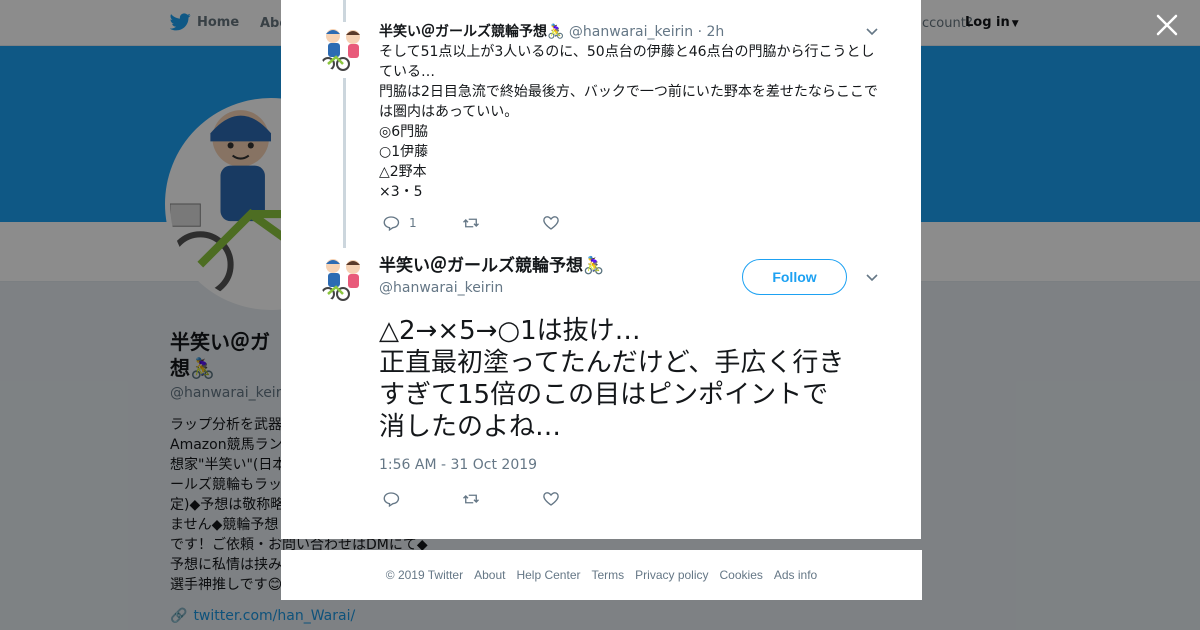 Image resolution: width=1200 pixels, height=630 pixels. I want to click on follow-button: Follow, so click(794, 277).